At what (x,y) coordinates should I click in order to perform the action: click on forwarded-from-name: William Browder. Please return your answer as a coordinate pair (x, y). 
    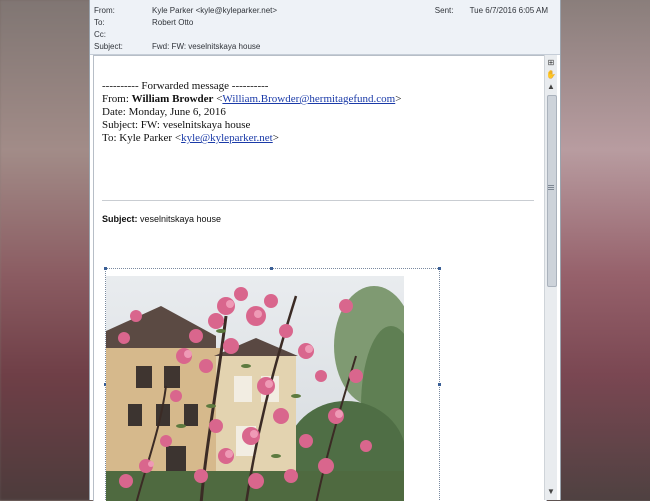
    Looking at the image, I should click on (172, 99).